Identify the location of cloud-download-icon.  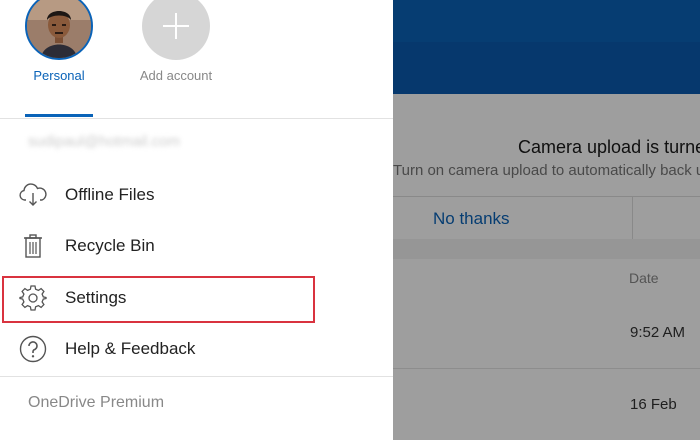
(33, 195).